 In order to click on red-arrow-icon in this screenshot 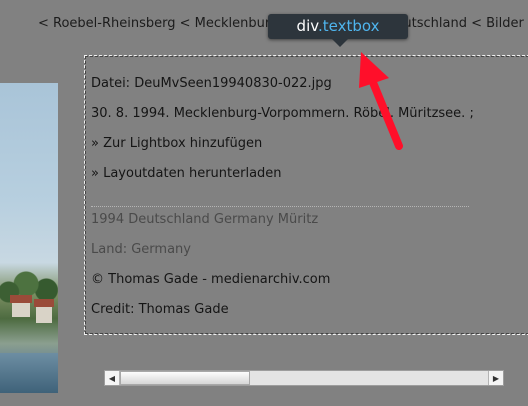, I will do `click(381, 101)`.